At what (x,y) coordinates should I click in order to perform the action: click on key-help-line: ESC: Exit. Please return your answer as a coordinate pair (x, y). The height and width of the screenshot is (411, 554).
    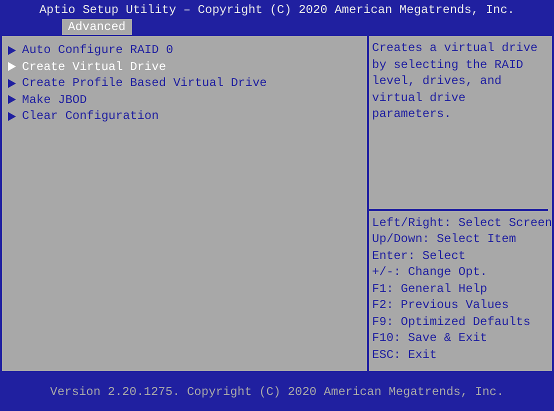
    Looking at the image, I should click on (405, 354).